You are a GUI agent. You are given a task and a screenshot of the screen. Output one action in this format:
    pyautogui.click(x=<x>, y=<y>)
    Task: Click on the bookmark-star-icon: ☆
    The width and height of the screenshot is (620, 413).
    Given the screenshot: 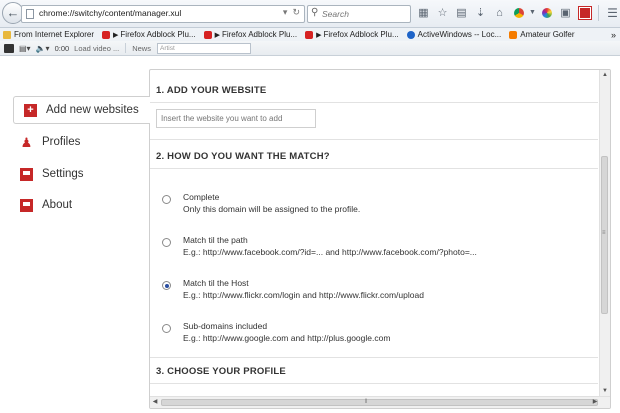 What is the action you would take?
    pyautogui.click(x=442, y=13)
    